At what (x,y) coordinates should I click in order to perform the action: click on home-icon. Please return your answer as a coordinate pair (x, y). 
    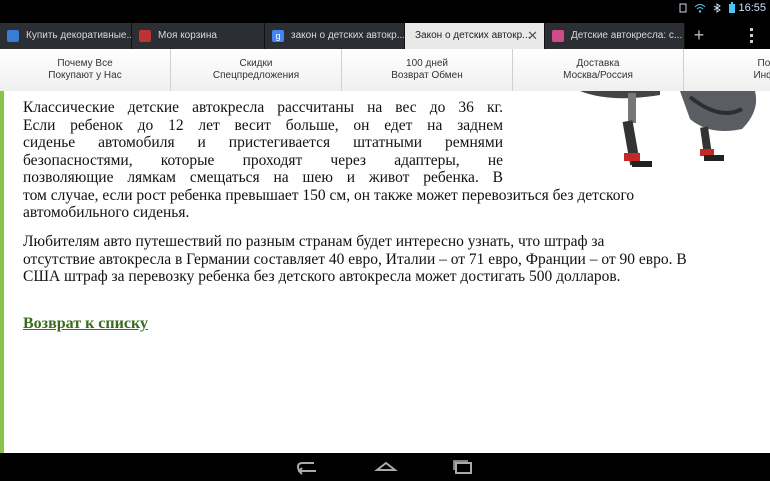
    Looking at the image, I should click on (386, 467).